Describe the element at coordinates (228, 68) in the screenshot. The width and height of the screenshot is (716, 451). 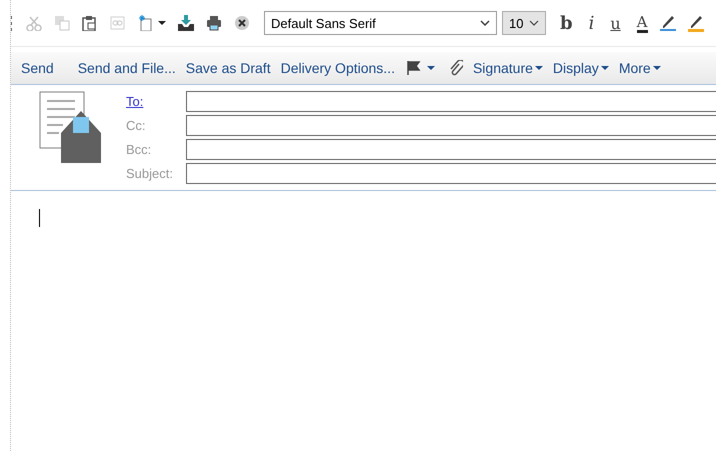
I see `action-button: Save as Draft` at that location.